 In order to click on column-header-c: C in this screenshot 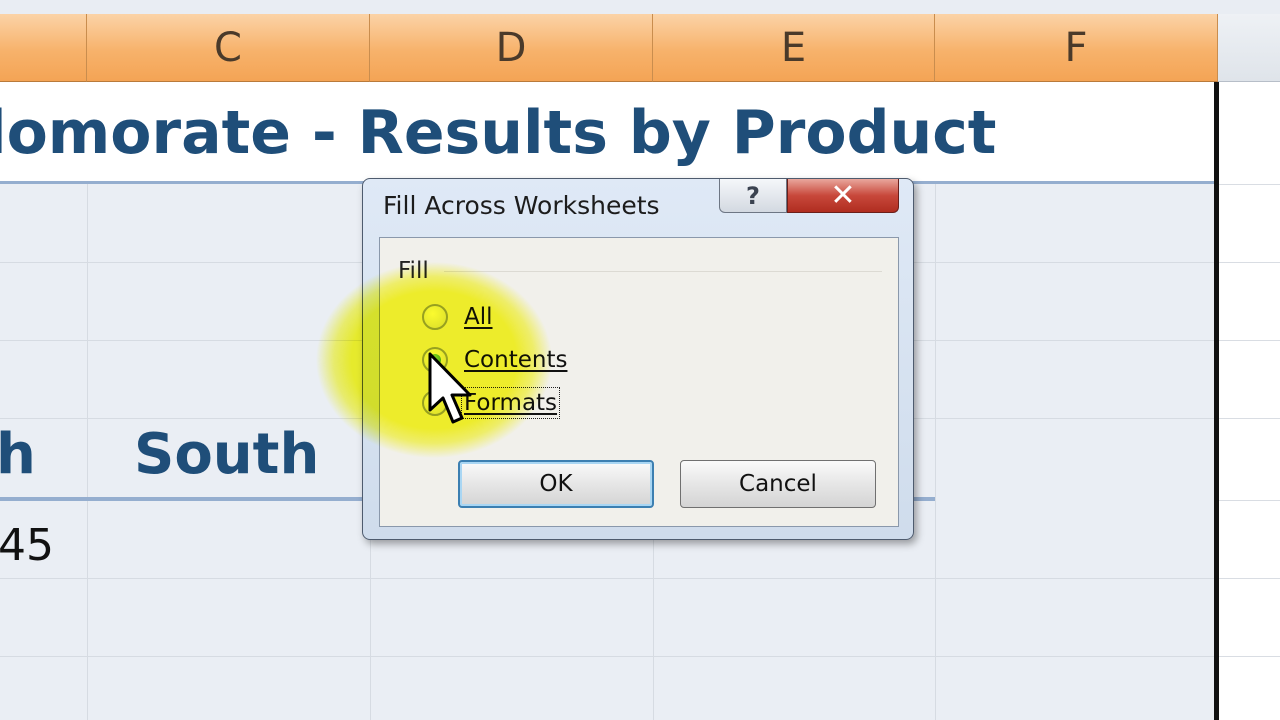, I will do `click(228, 48)`.